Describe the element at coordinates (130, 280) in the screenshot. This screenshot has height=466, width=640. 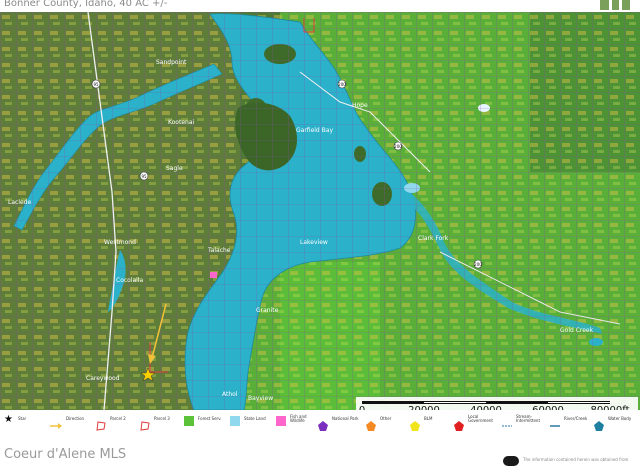
I see `place-label: Cocolalla` at that location.